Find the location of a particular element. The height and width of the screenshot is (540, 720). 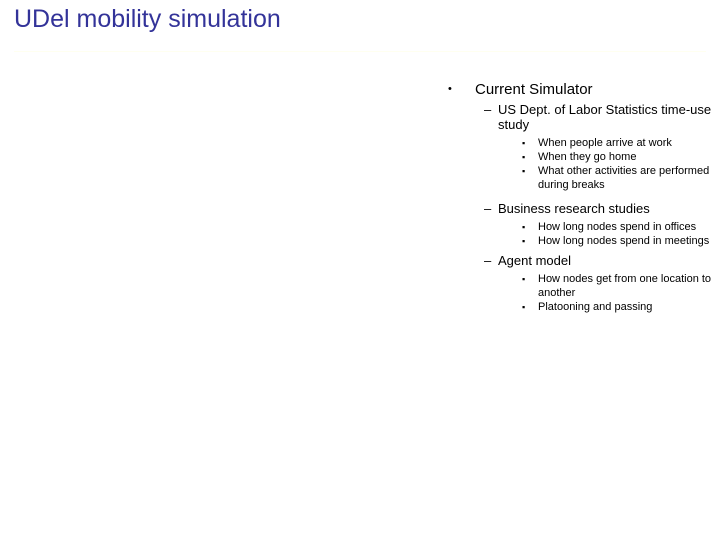

outline-item-level3: ▪ How long nodes spend in offices is located at coordinates (584, 227).